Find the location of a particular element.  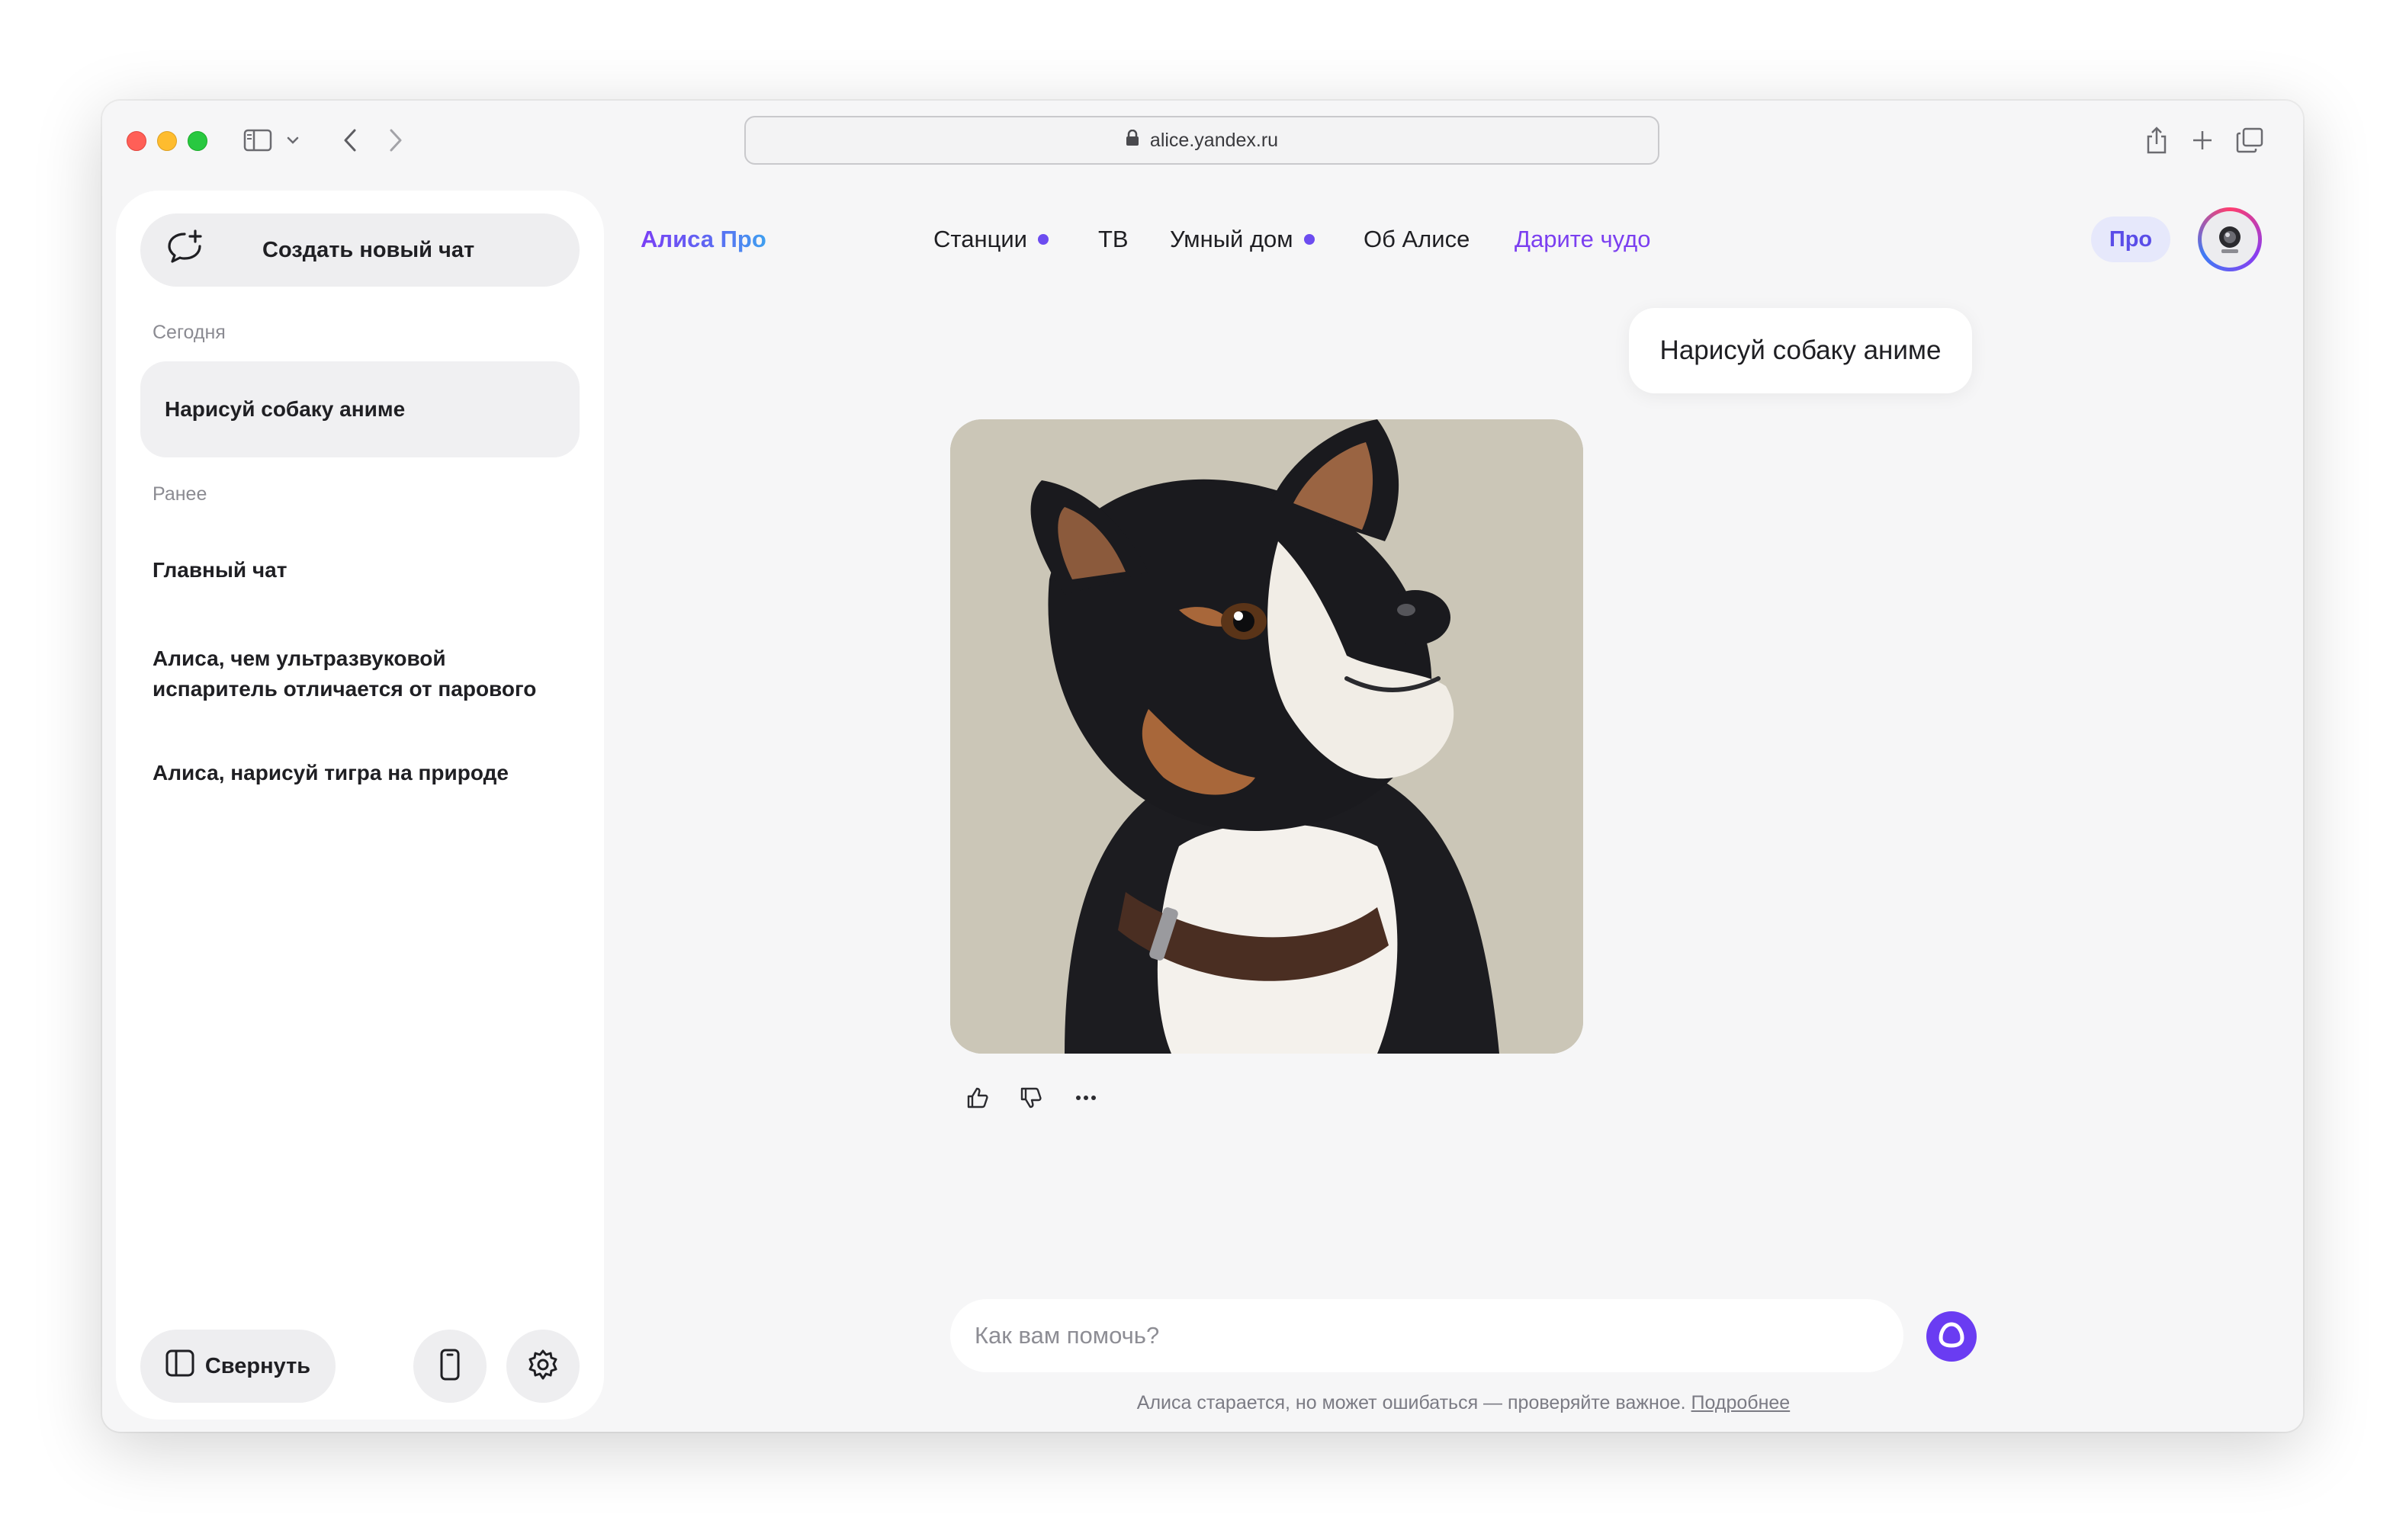

phone-button is located at coordinates (450, 1366).